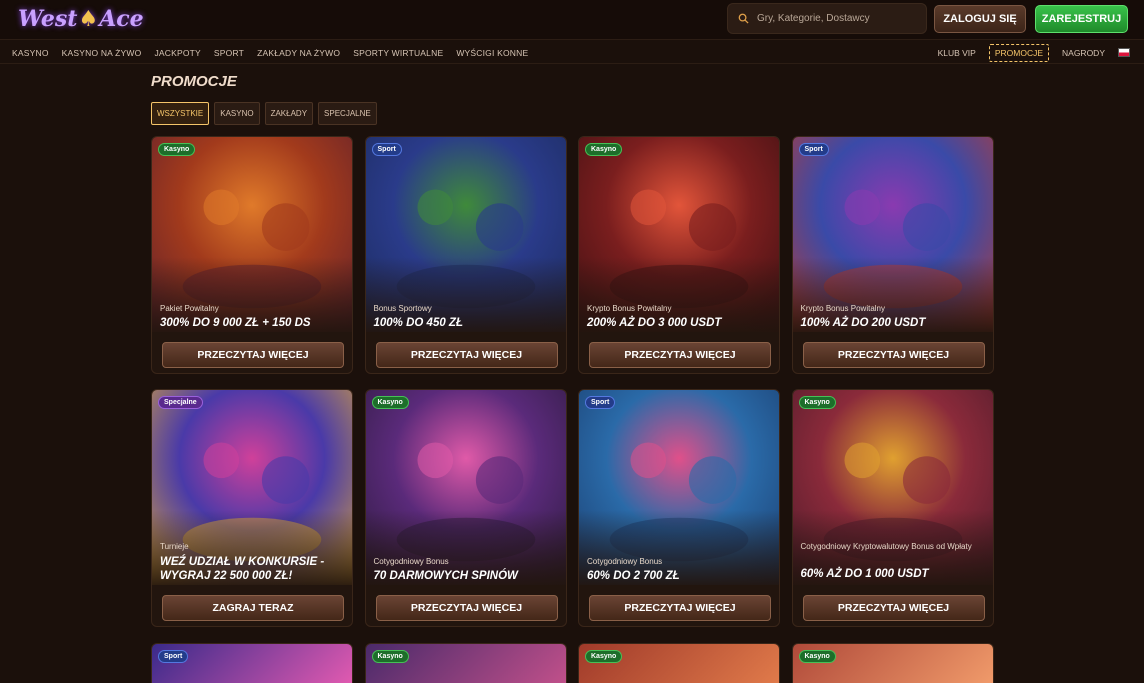  Describe the element at coordinates (1124, 52) in the screenshot. I see `language-flag-icon` at that location.